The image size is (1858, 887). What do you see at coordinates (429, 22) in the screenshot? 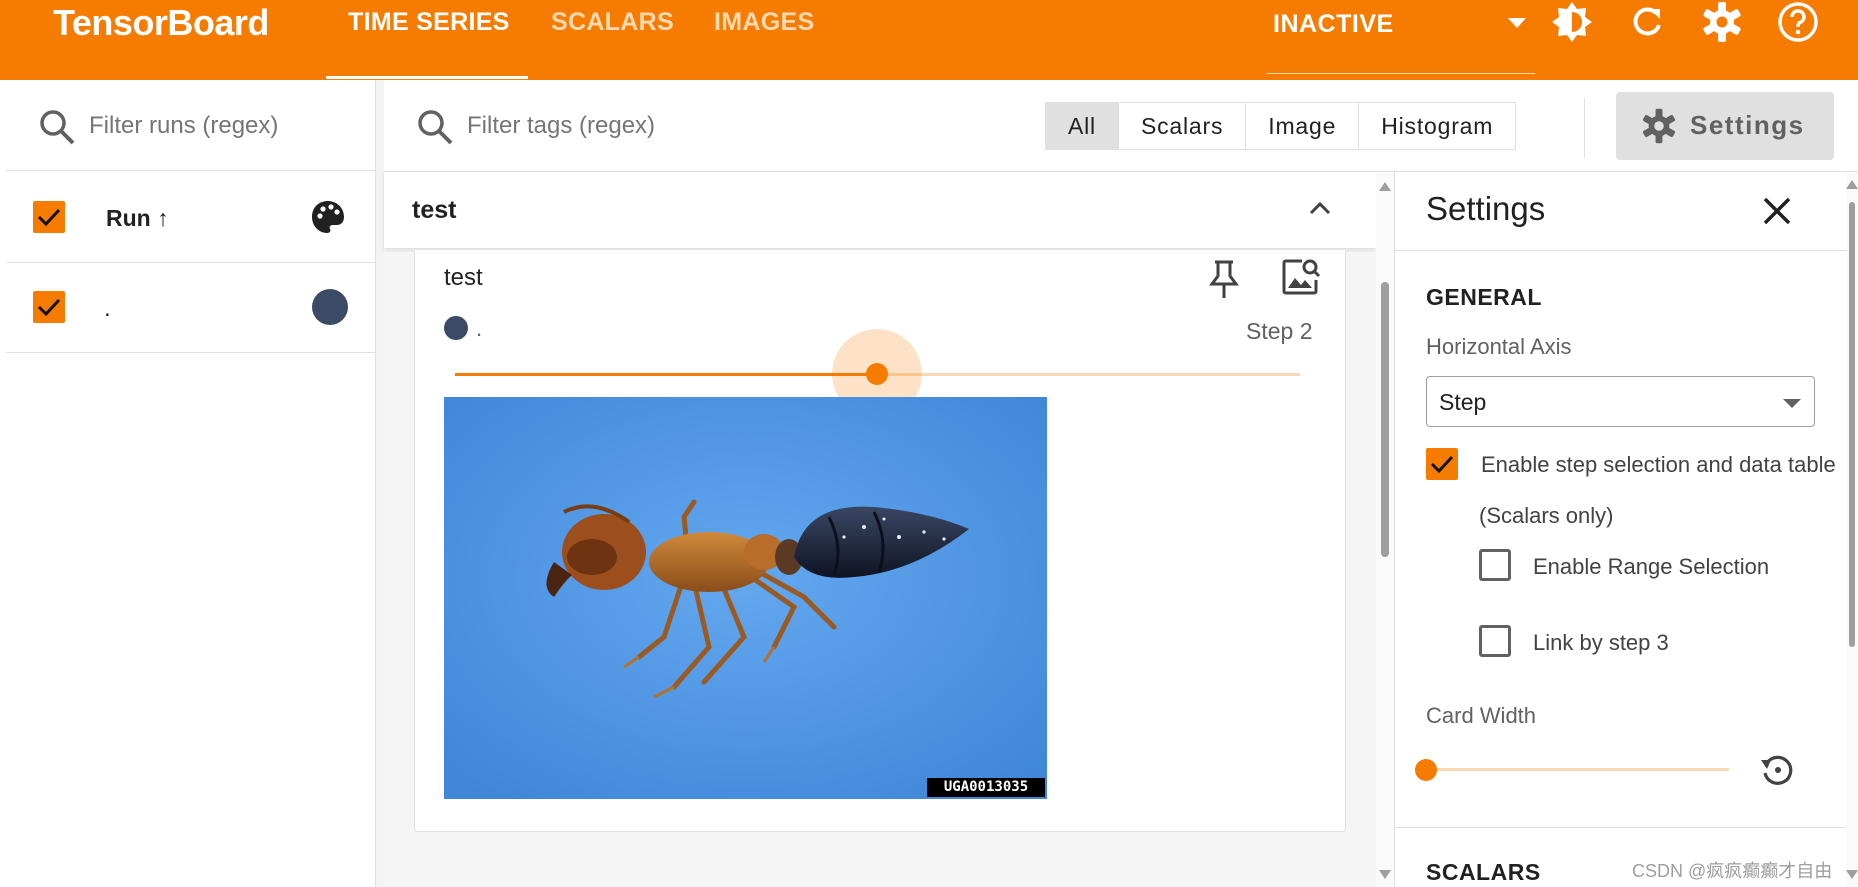
I see `tab-time-series: TIME SERIES` at bounding box center [429, 22].